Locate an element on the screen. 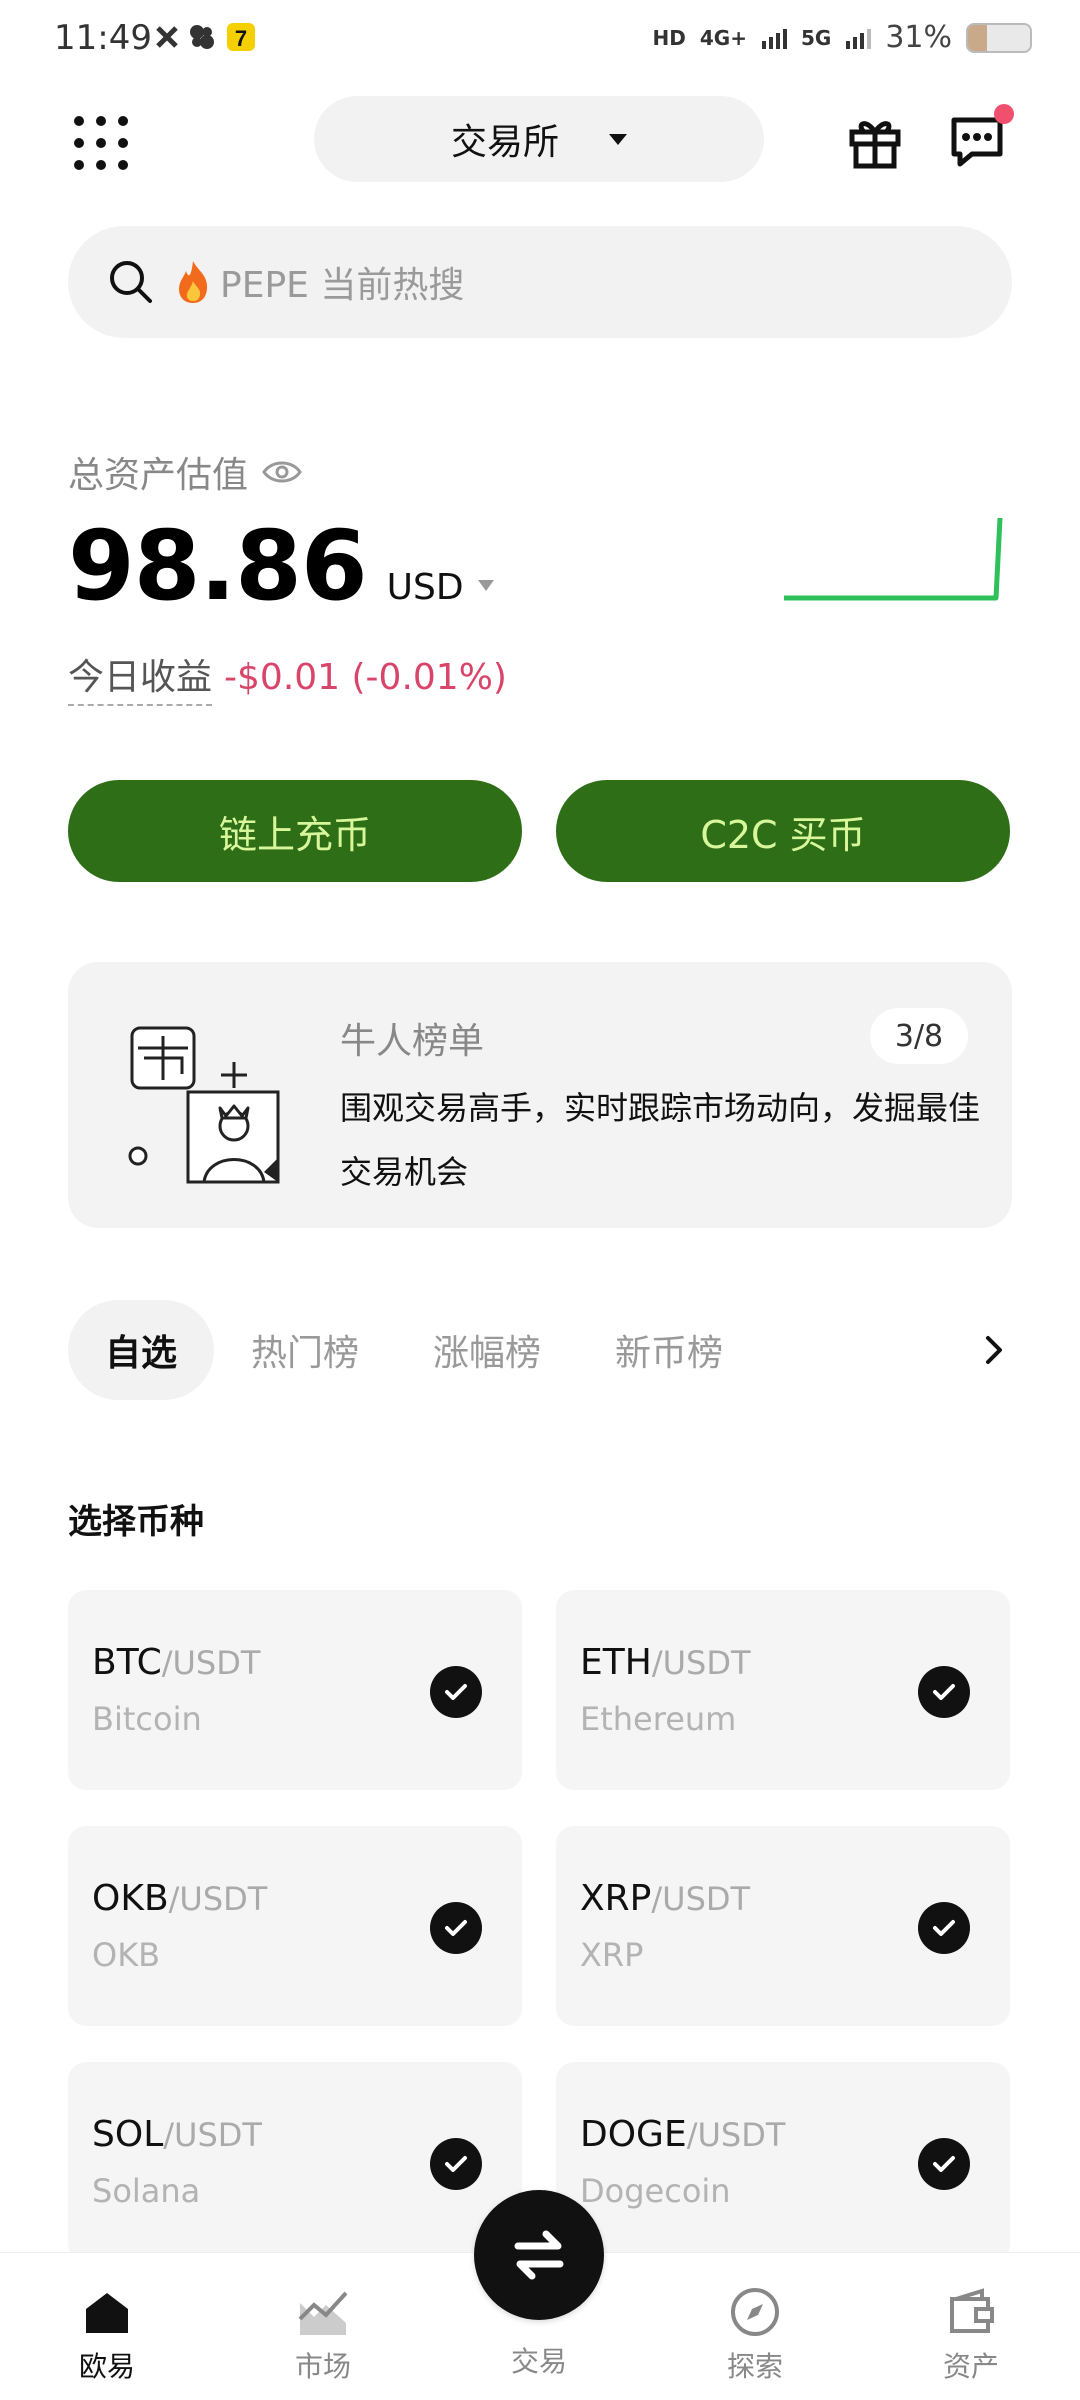 This screenshot has height=2400, width=1080. notification-dot is located at coordinates (1004, 114).